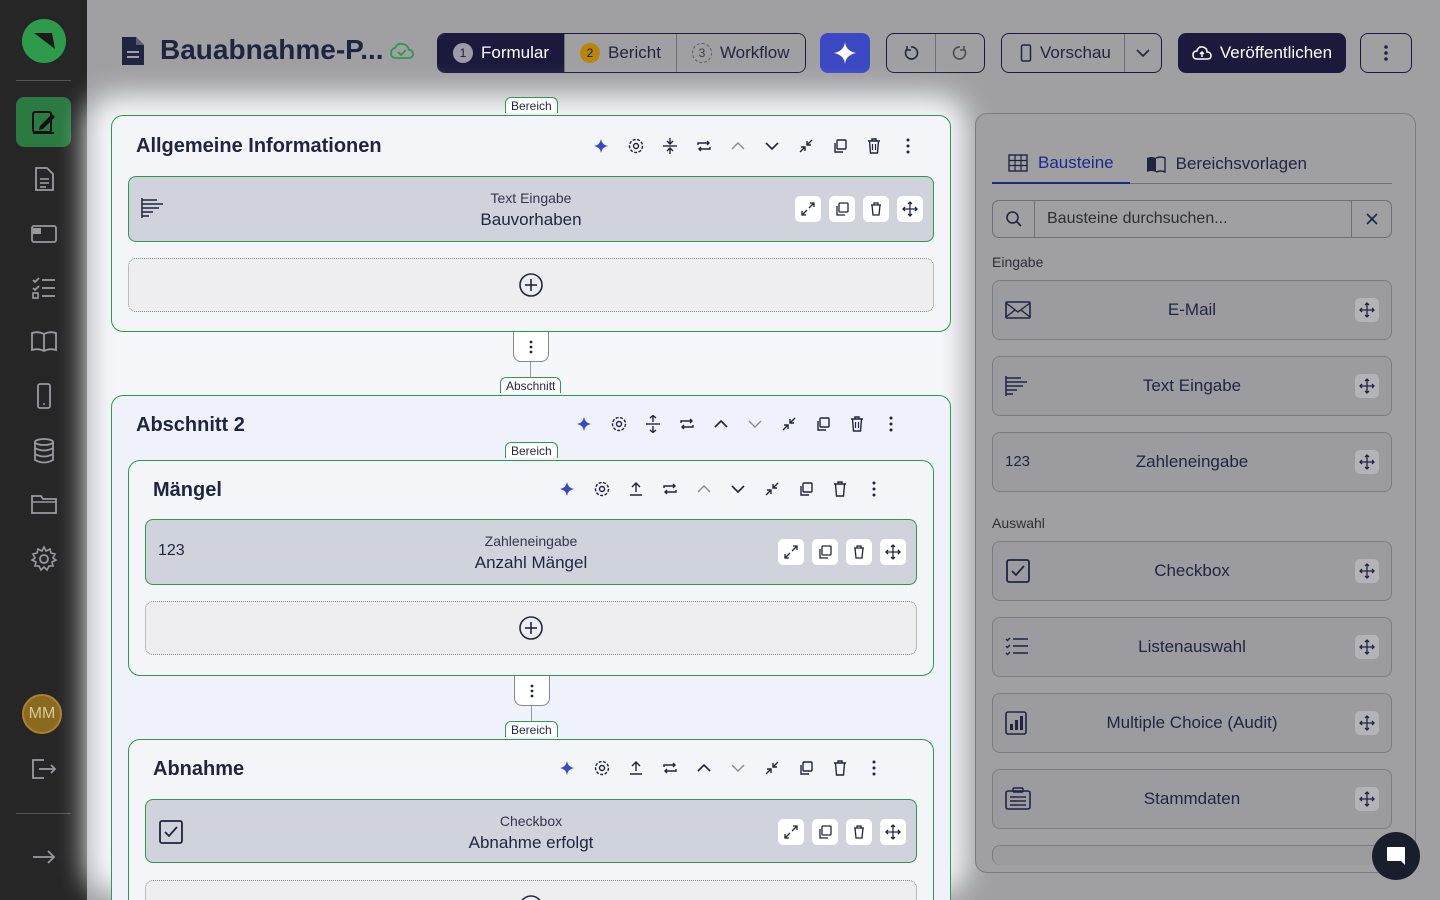 The height and width of the screenshot is (900, 1440). Describe the element at coordinates (1061, 164) in the screenshot. I see `tab-bausteine: Bausteine` at that location.